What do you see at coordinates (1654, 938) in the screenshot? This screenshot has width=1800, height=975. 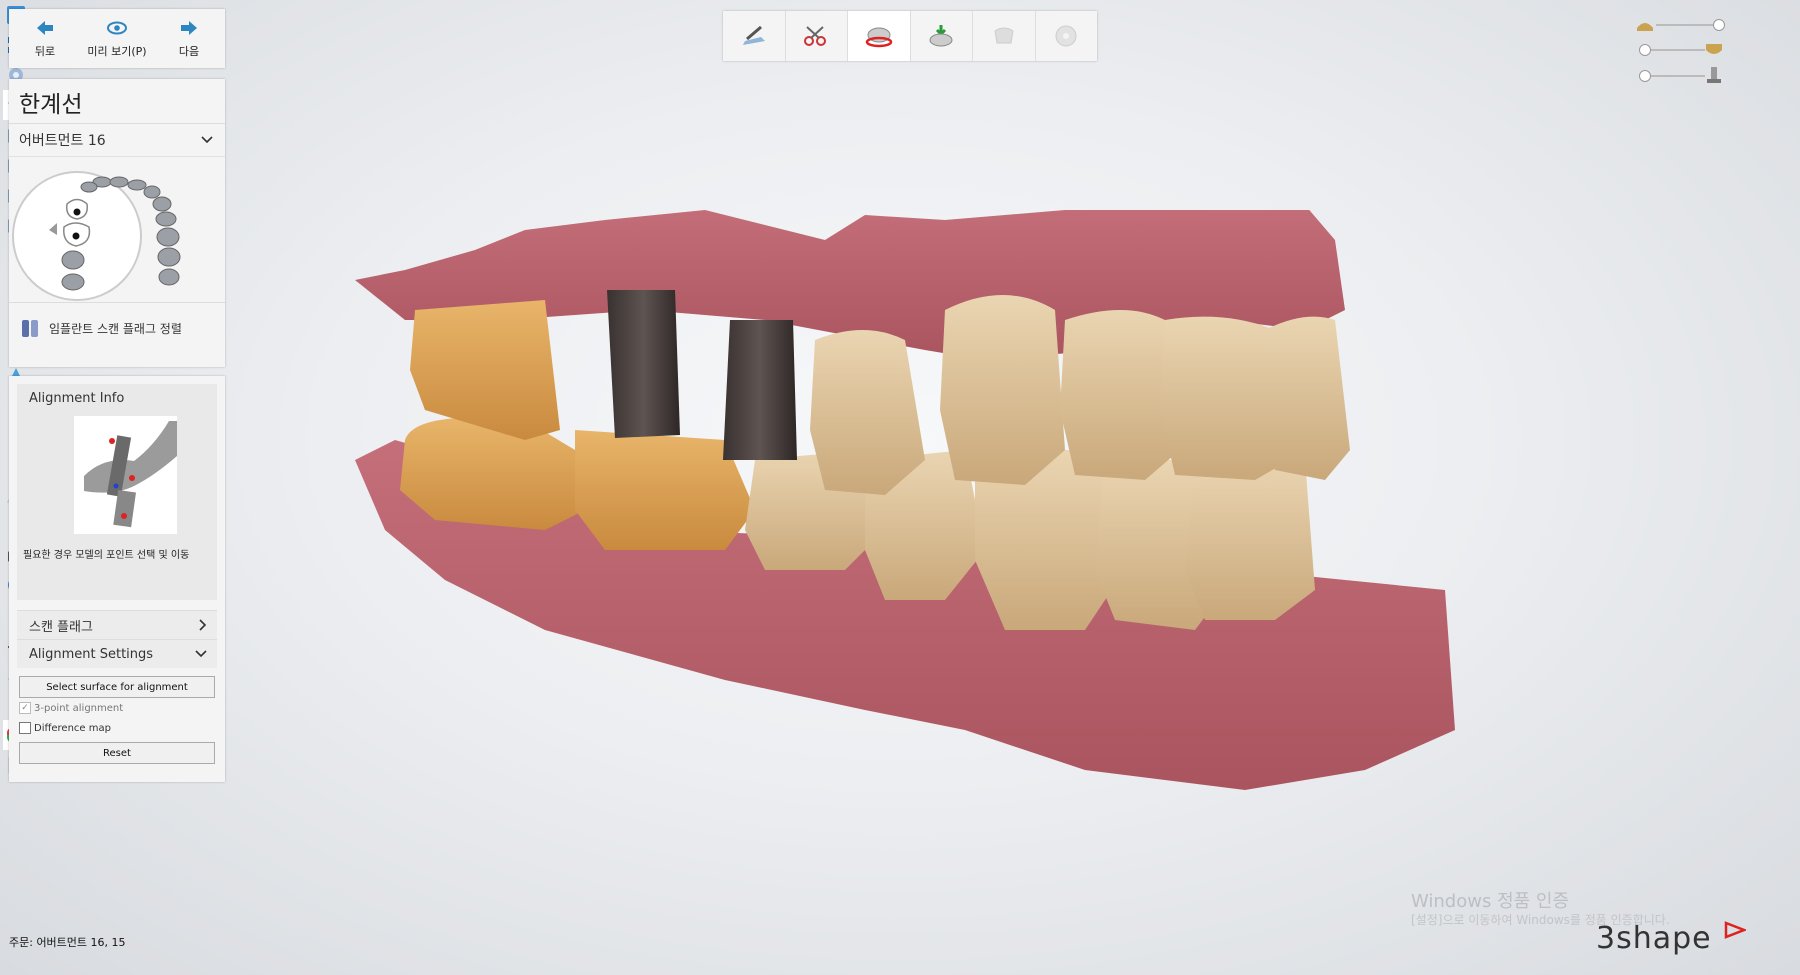 I see `brand-logo-text: 3shape` at bounding box center [1654, 938].